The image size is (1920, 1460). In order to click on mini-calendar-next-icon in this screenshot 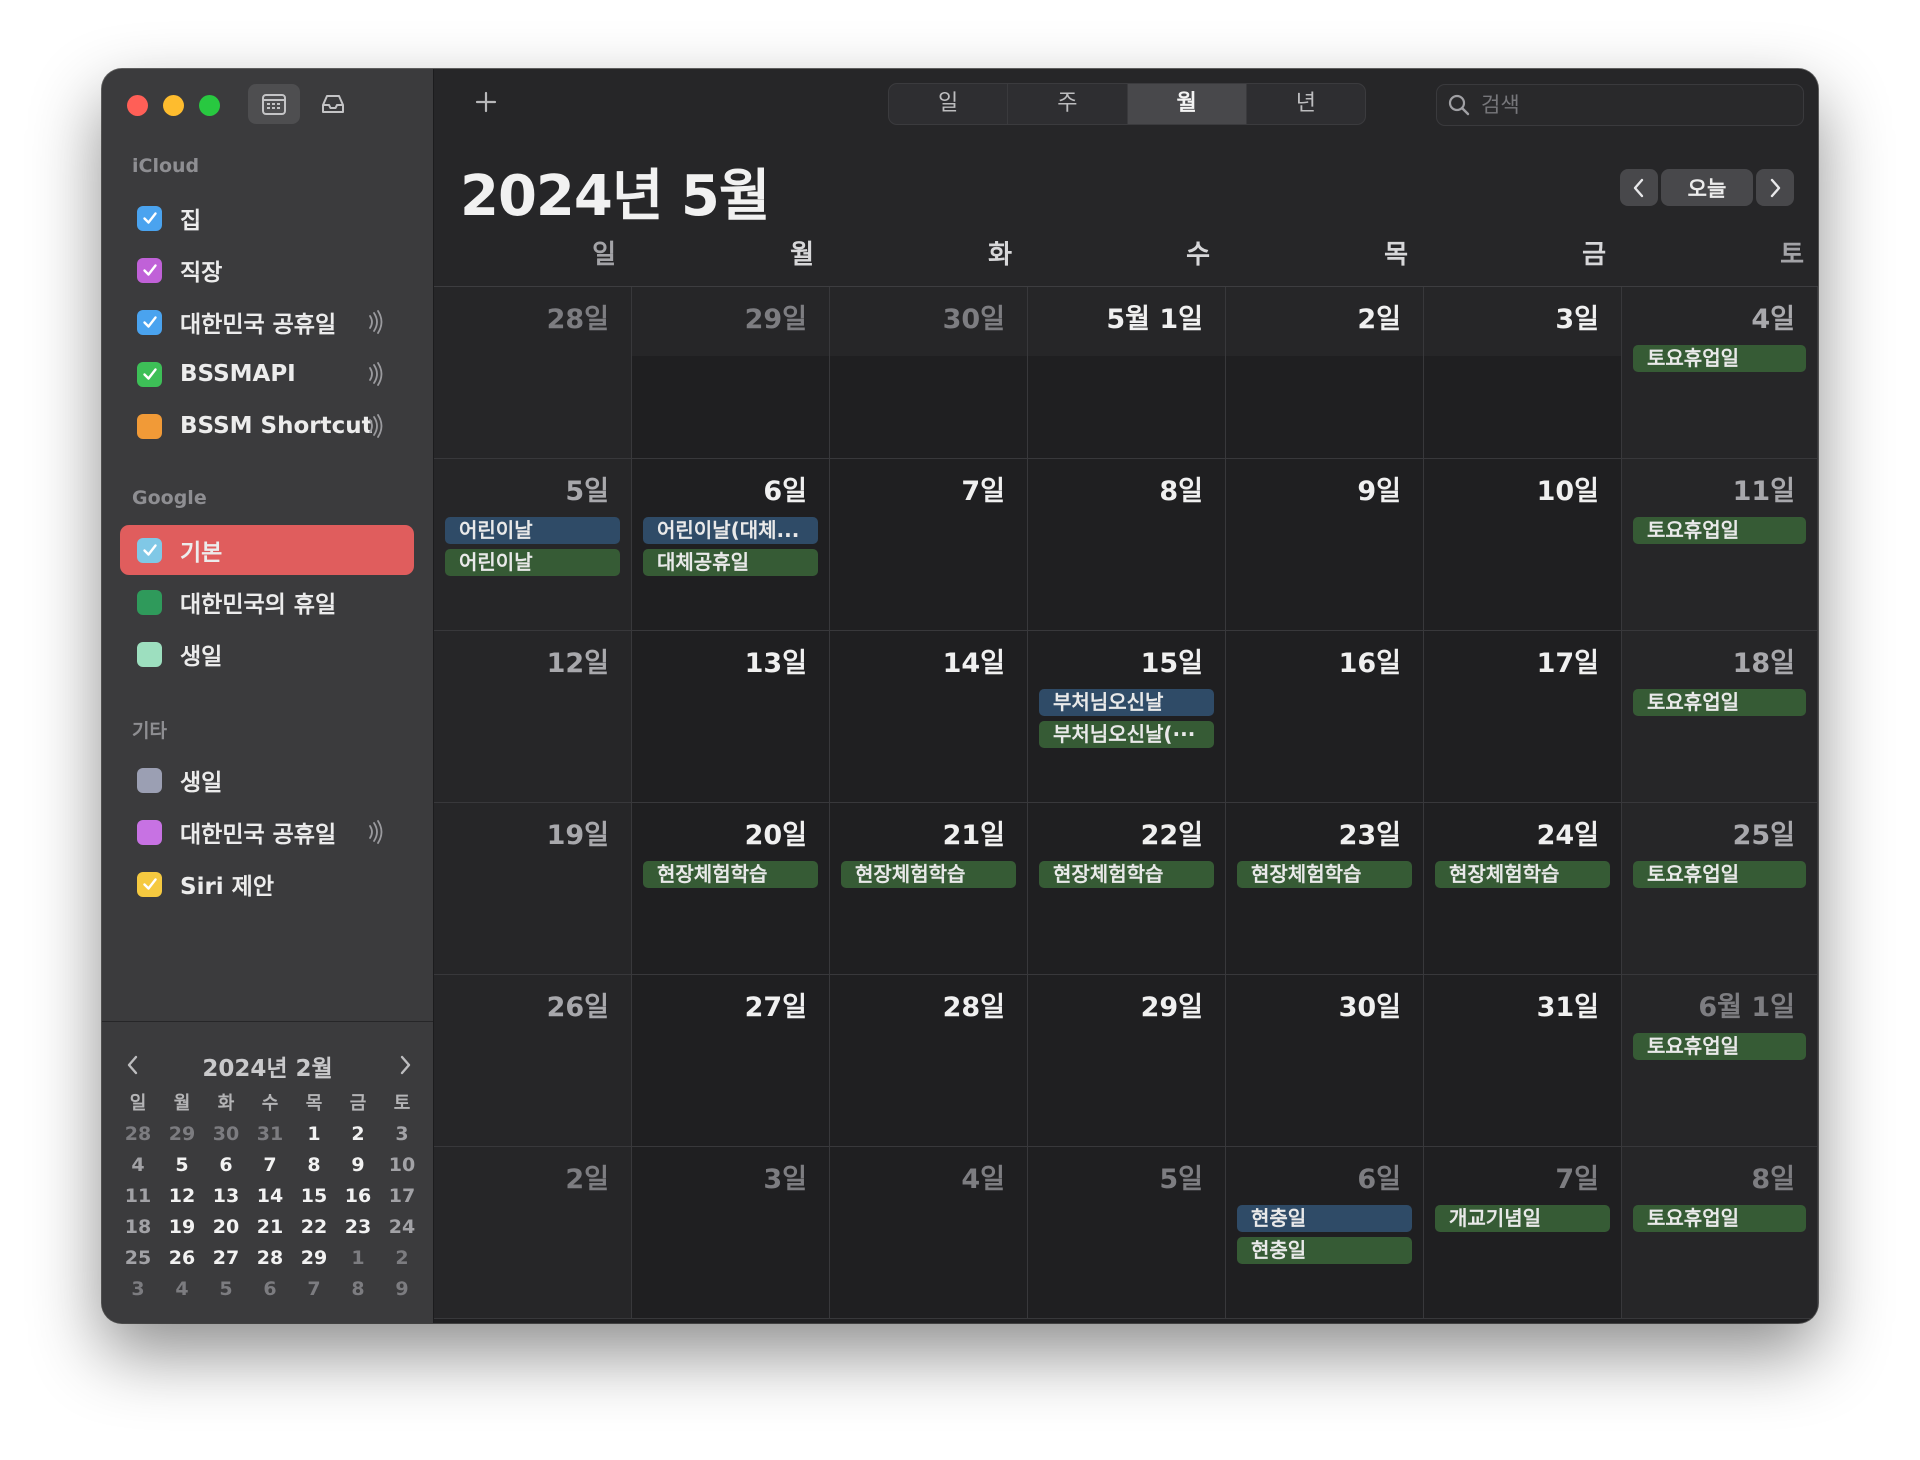, I will do `click(405, 1065)`.